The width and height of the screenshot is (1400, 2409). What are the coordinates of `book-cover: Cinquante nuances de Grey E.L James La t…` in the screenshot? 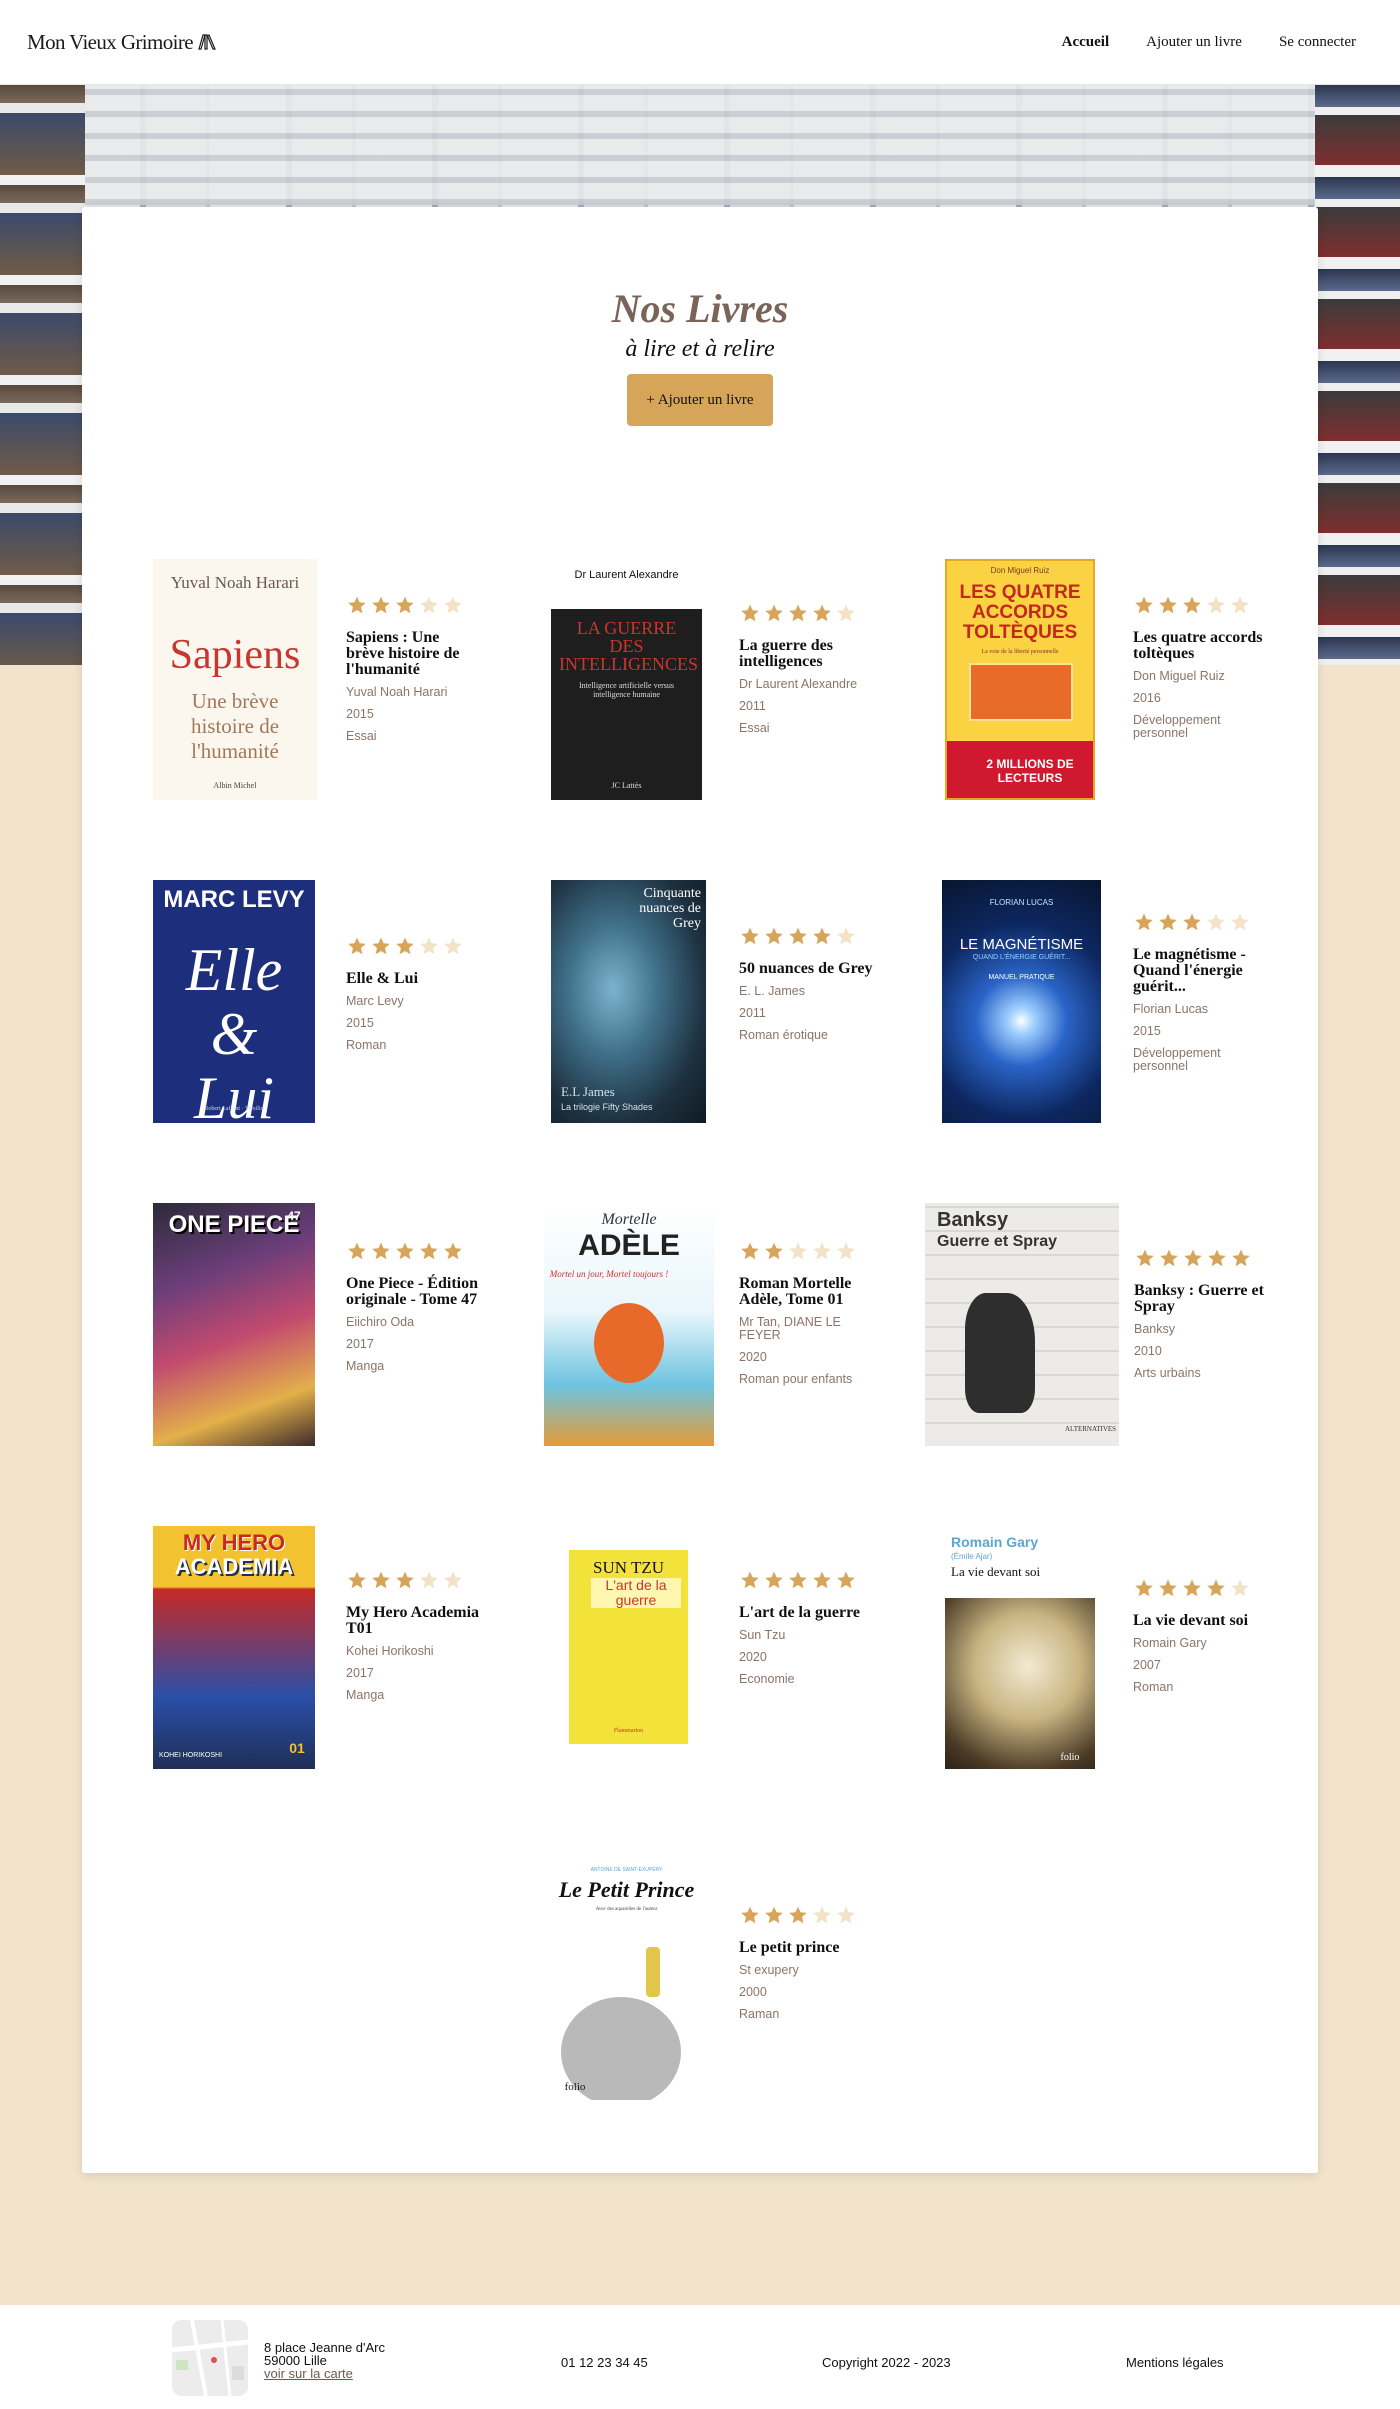 It's located at (628, 1001).